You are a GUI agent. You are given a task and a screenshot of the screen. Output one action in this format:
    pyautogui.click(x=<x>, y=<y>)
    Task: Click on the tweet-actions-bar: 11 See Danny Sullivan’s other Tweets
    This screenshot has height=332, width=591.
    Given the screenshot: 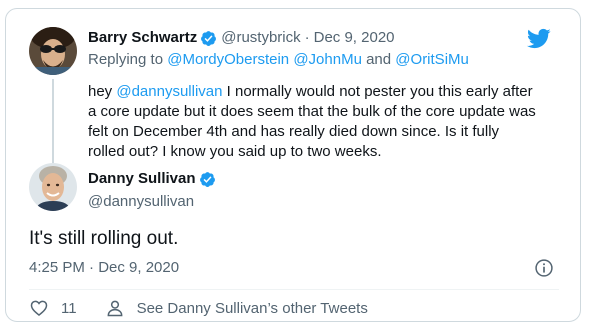 What is the action you would take?
    pyautogui.click(x=198, y=308)
    